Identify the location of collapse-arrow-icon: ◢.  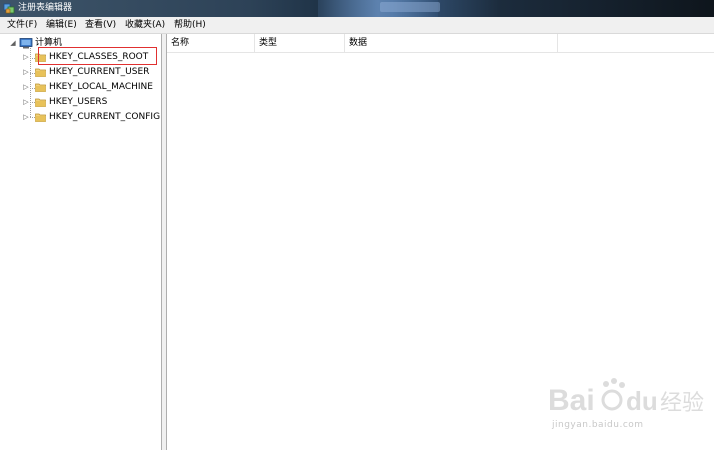
(13, 43).